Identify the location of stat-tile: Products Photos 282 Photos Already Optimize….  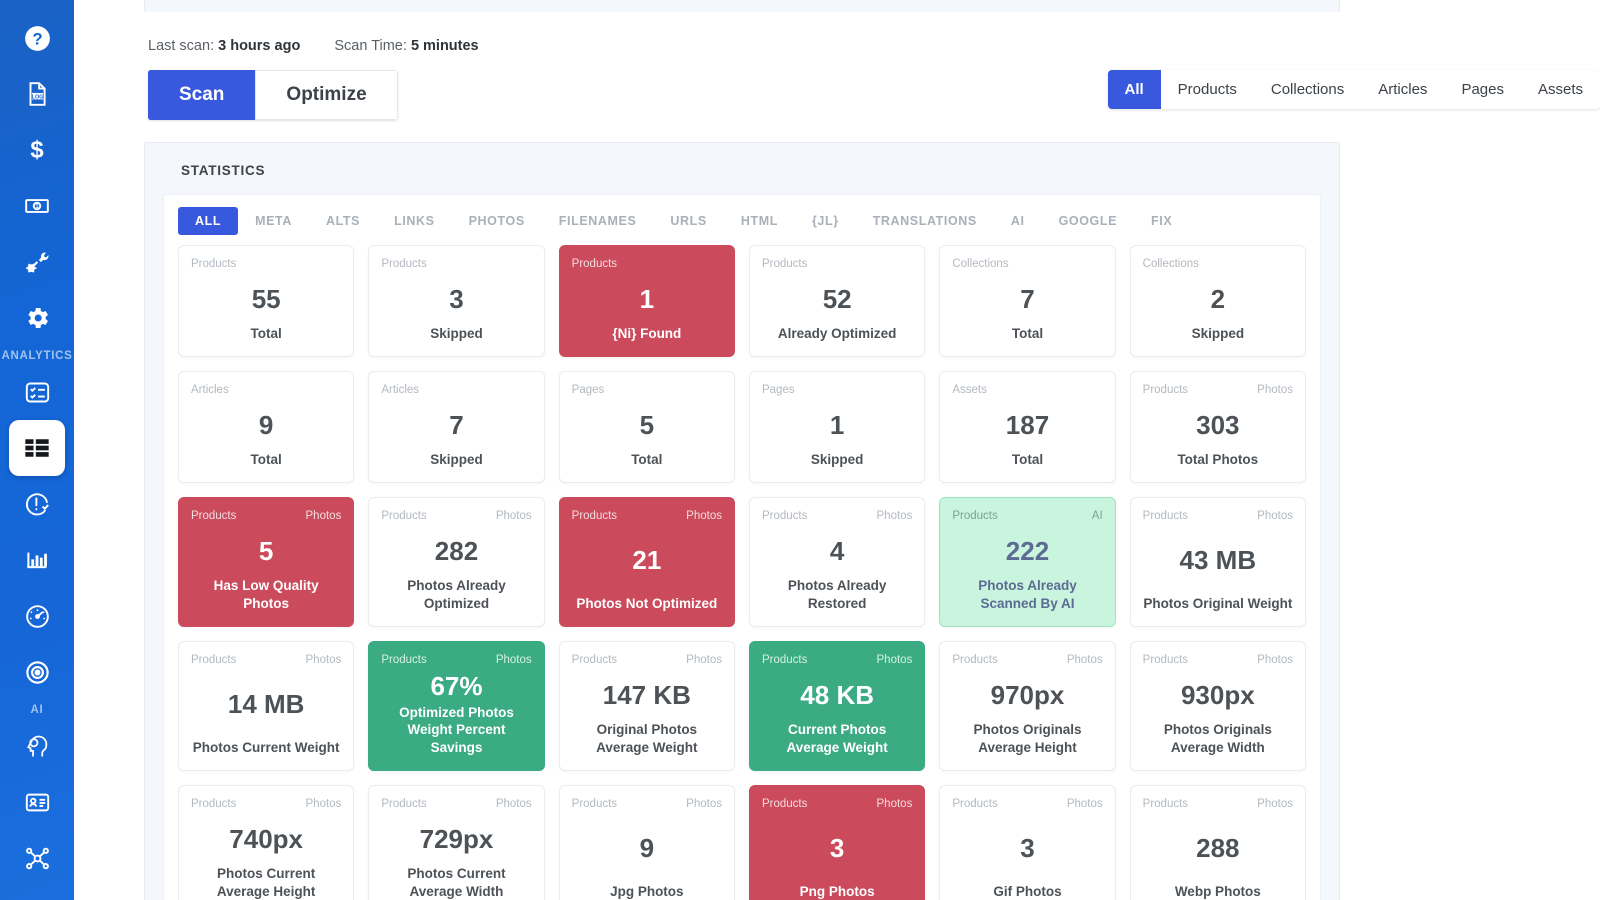
(456, 562).